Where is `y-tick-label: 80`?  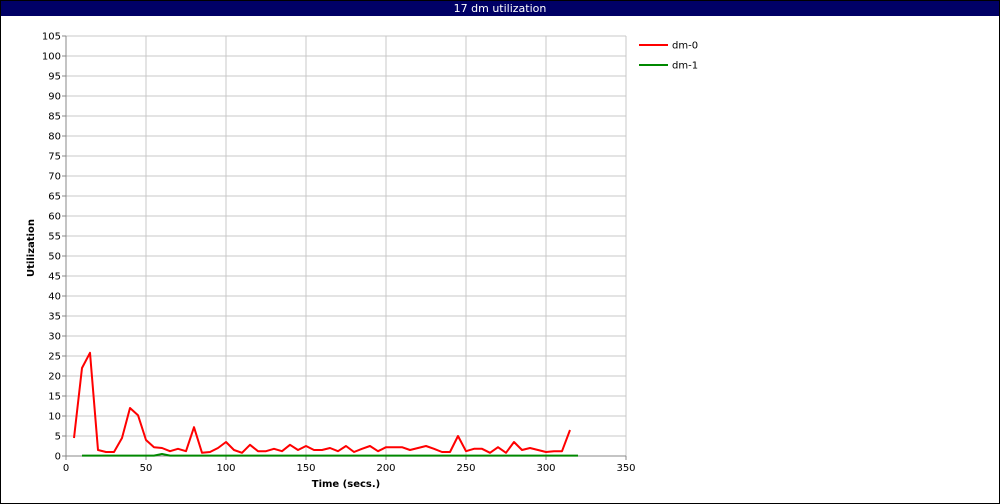 y-tick-label: 80 is located at coordinates (54, 137).